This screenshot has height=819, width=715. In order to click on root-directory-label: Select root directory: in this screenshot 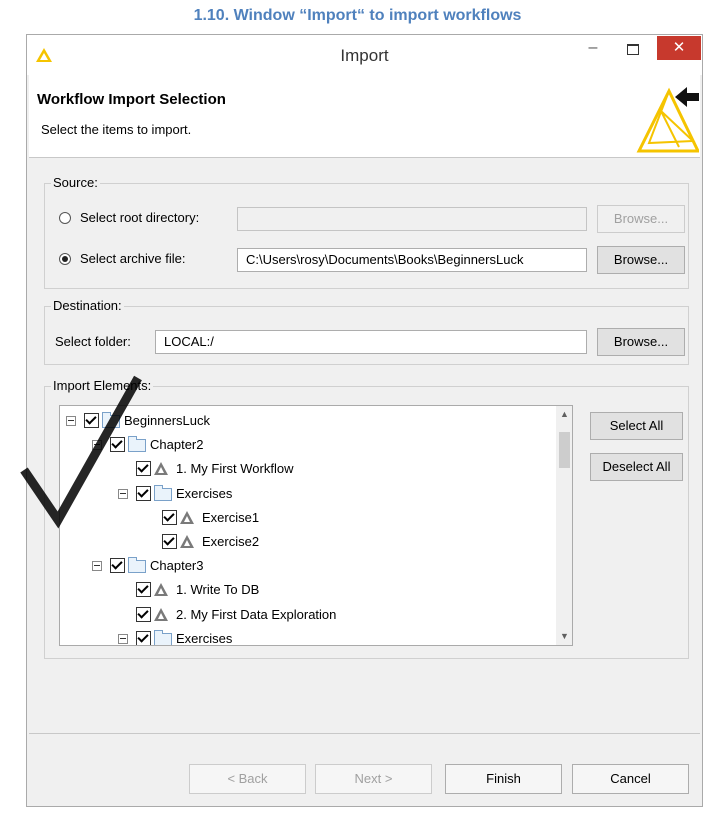, I will do `click(140, 217)`.